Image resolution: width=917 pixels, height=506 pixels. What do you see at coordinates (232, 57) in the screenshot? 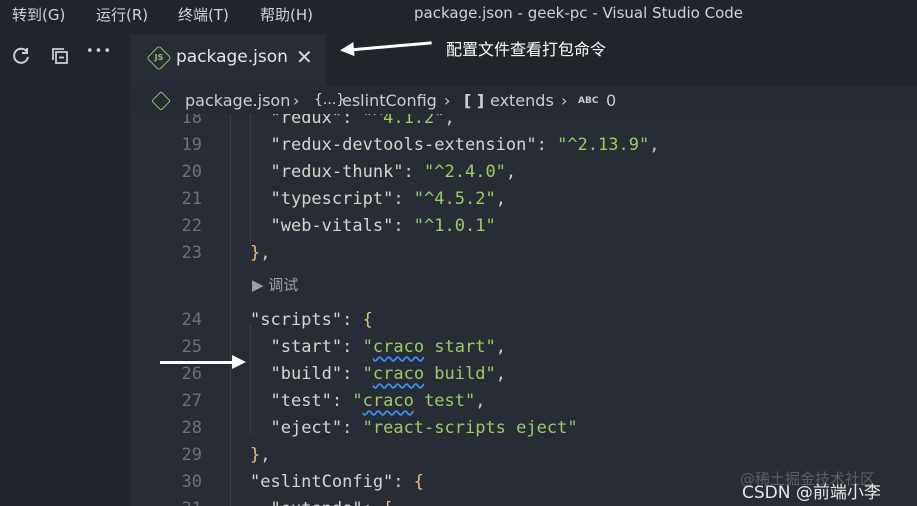
I see `tab-label: package.json` at bounding box center [232, 57].